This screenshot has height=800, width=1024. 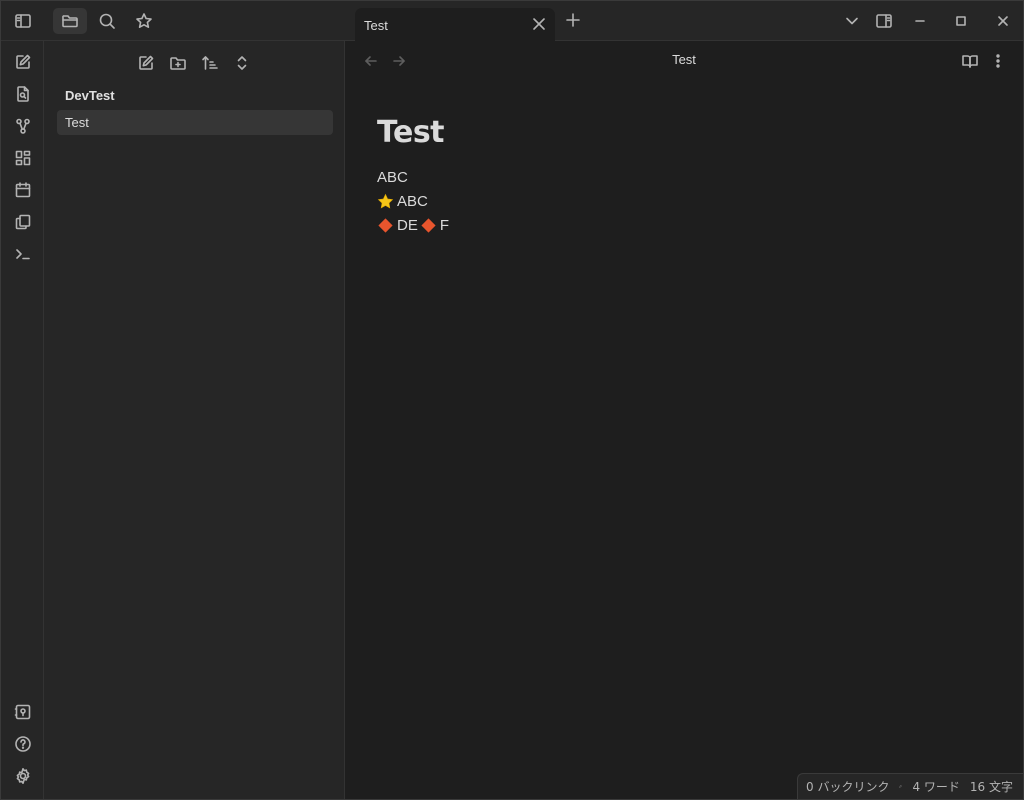 I want to click on note-line-2: ABC, so click(x=402, y=201).